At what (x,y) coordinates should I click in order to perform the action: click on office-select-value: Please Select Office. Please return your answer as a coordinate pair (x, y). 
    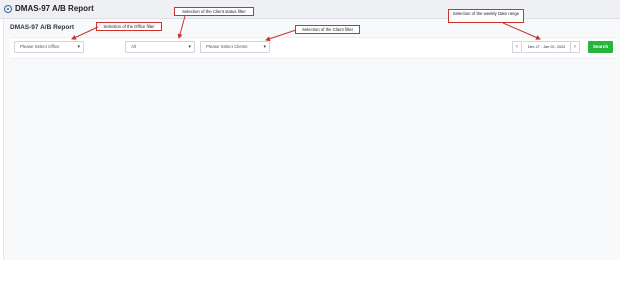
    Looking at the image, I should click on (40, 46).